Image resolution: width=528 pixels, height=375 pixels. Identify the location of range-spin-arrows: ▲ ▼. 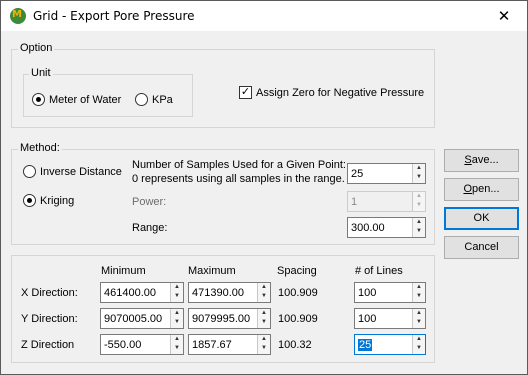
(418, 227).